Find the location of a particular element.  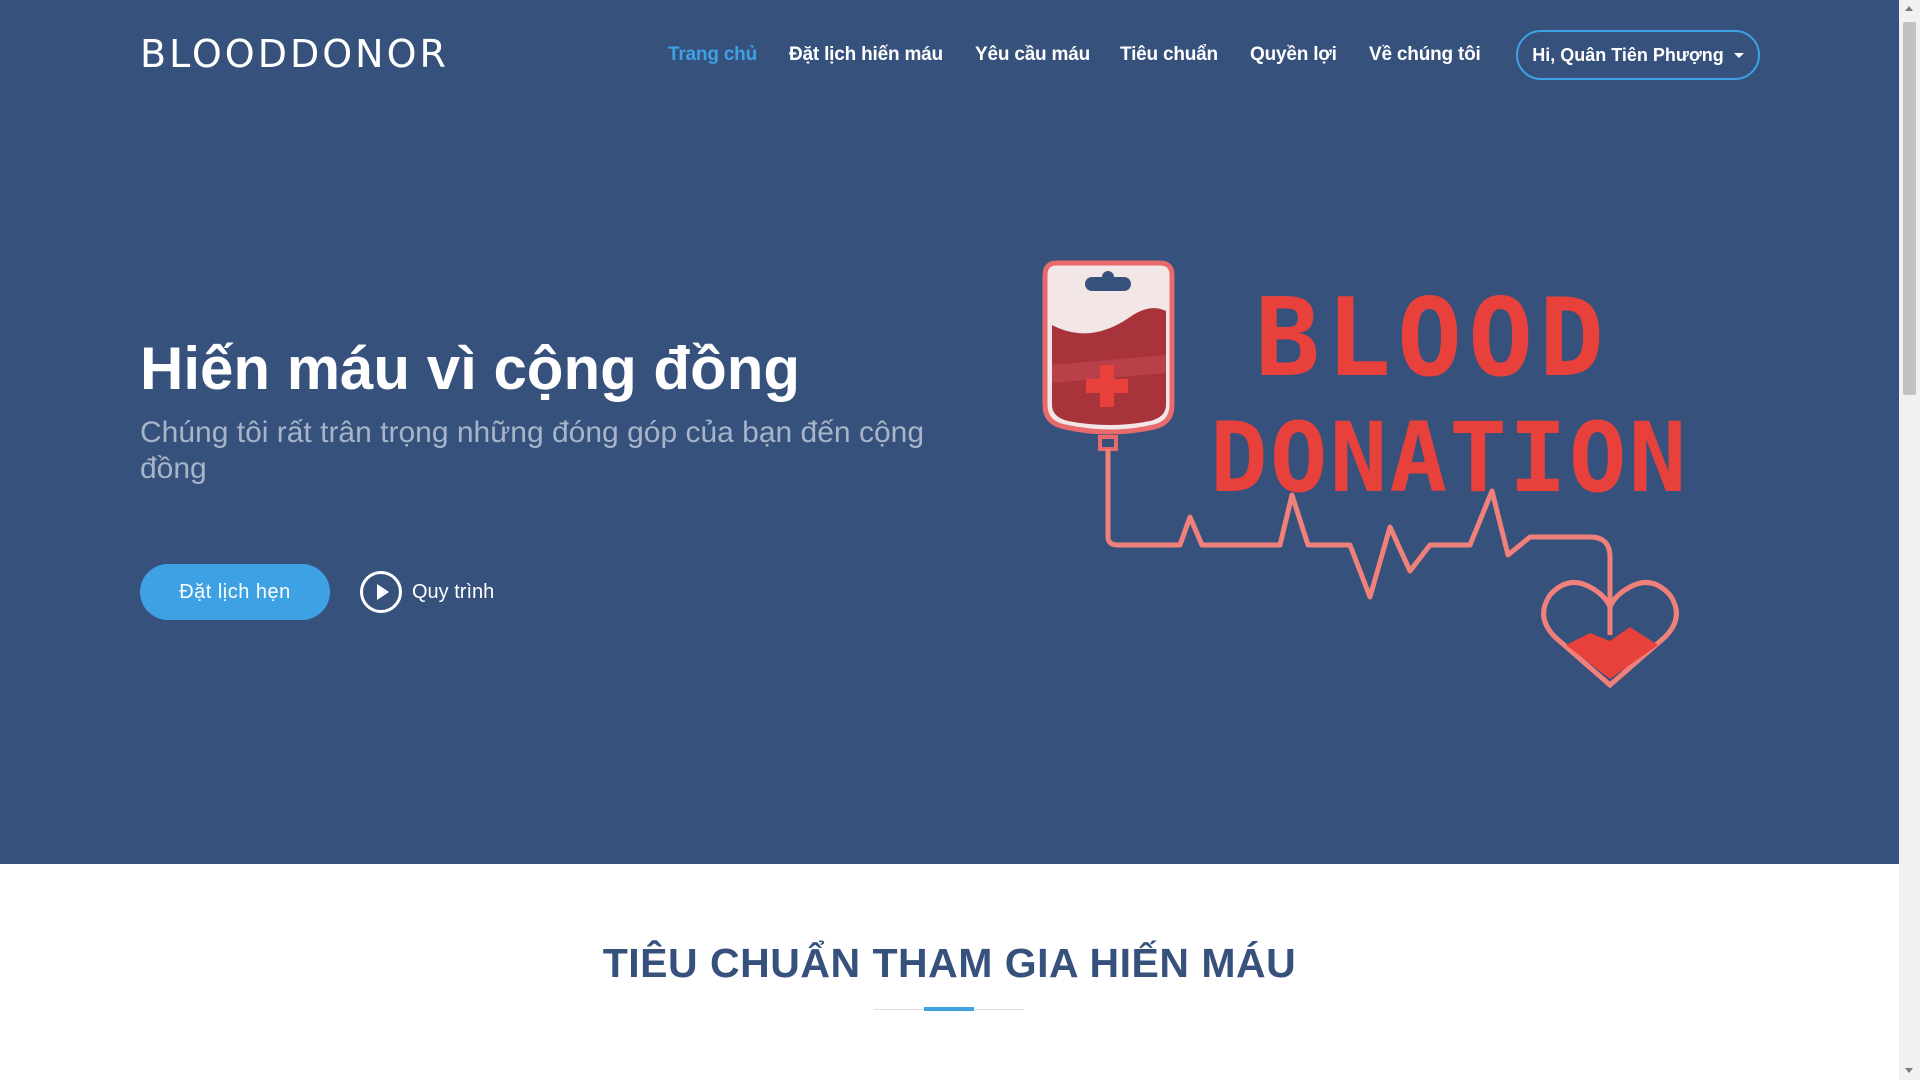

blood-bag-icon is located at coordinates (1108, 355).